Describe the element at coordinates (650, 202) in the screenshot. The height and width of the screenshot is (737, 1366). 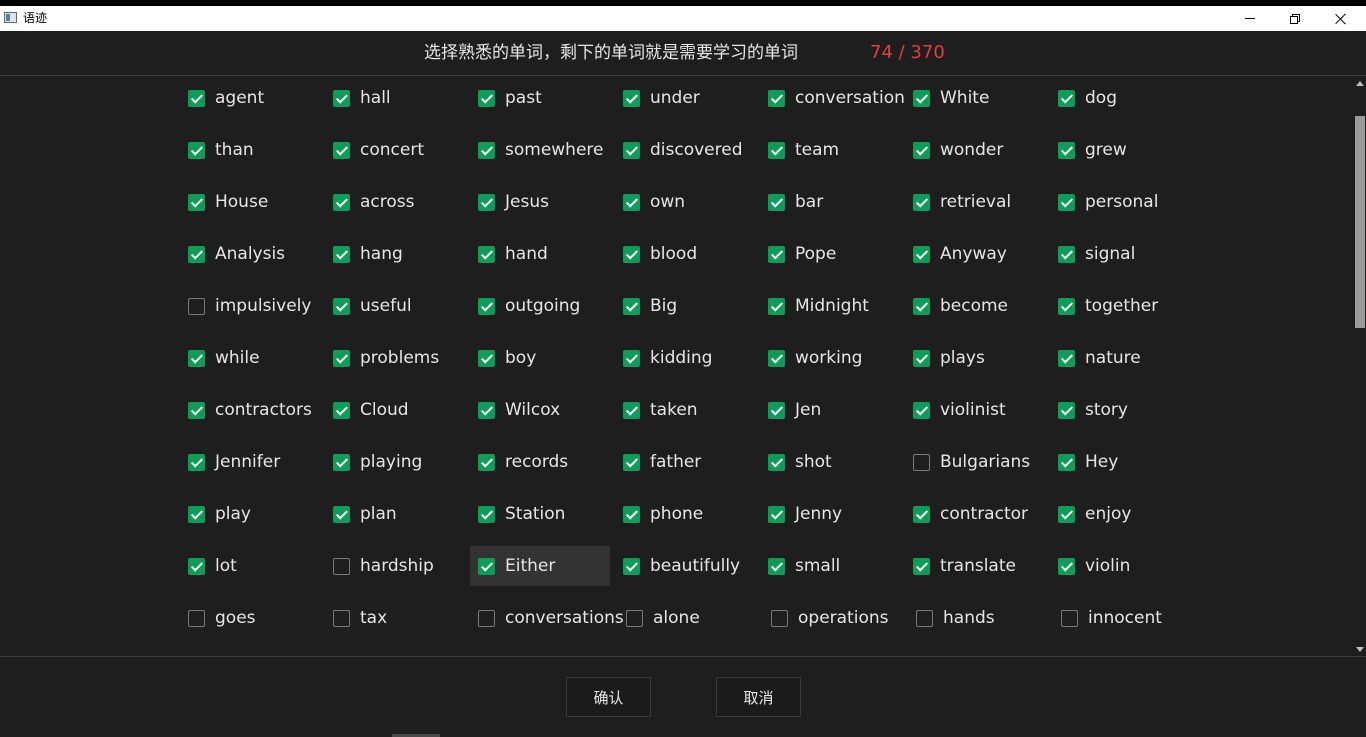
I see `word-checkbox-item: own` at that location.